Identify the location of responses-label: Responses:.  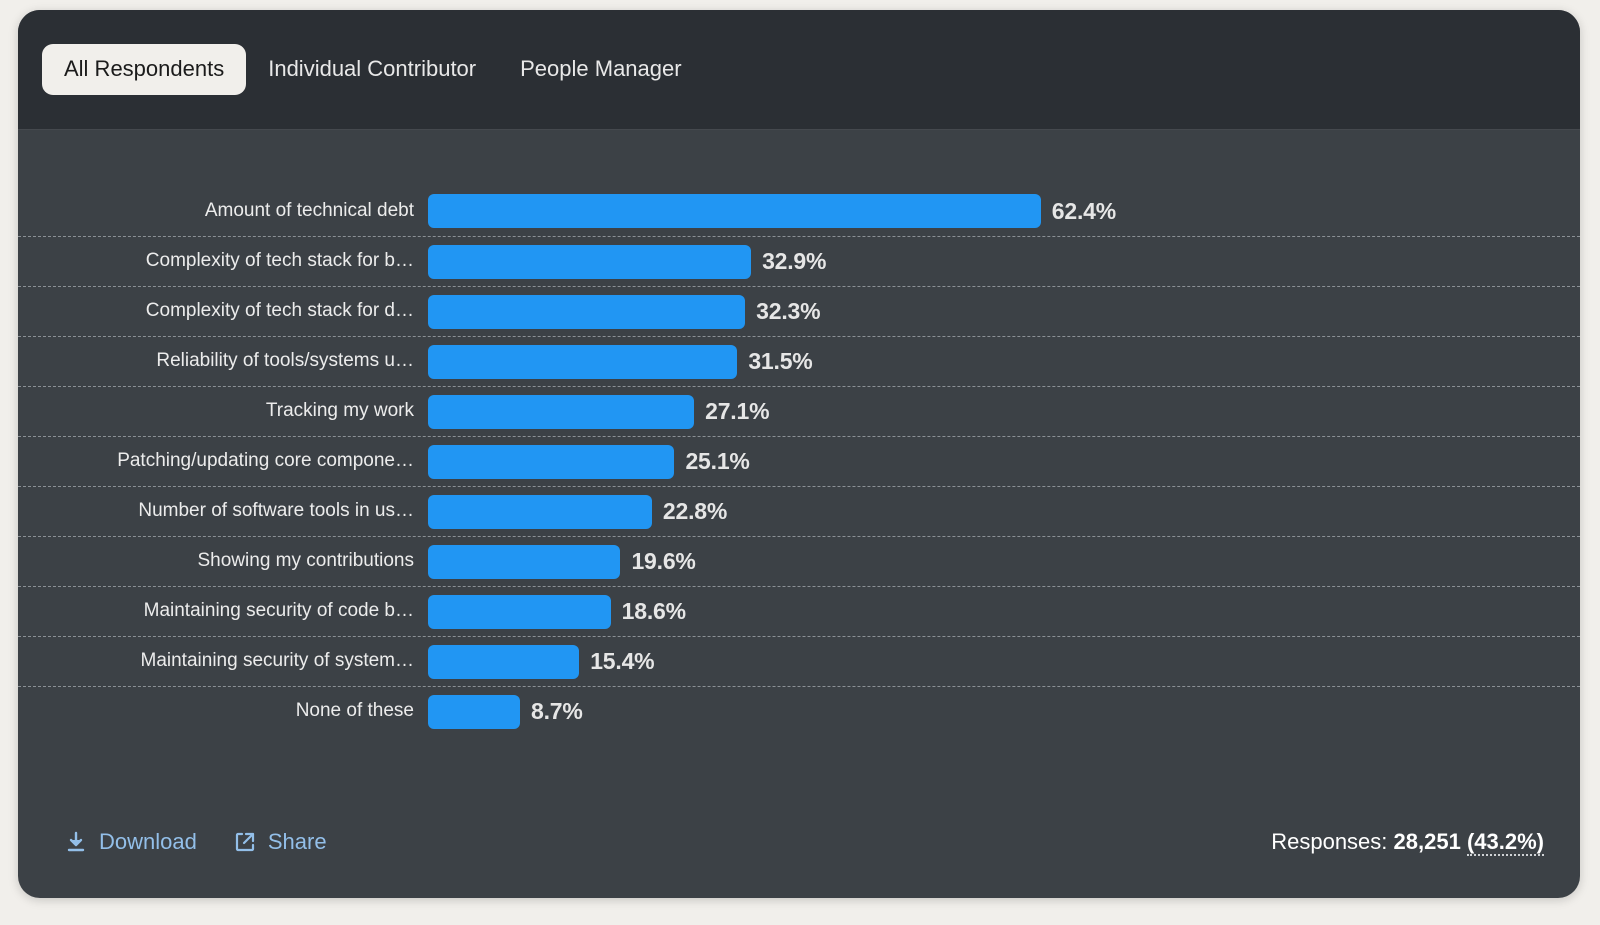
(1329, 841).